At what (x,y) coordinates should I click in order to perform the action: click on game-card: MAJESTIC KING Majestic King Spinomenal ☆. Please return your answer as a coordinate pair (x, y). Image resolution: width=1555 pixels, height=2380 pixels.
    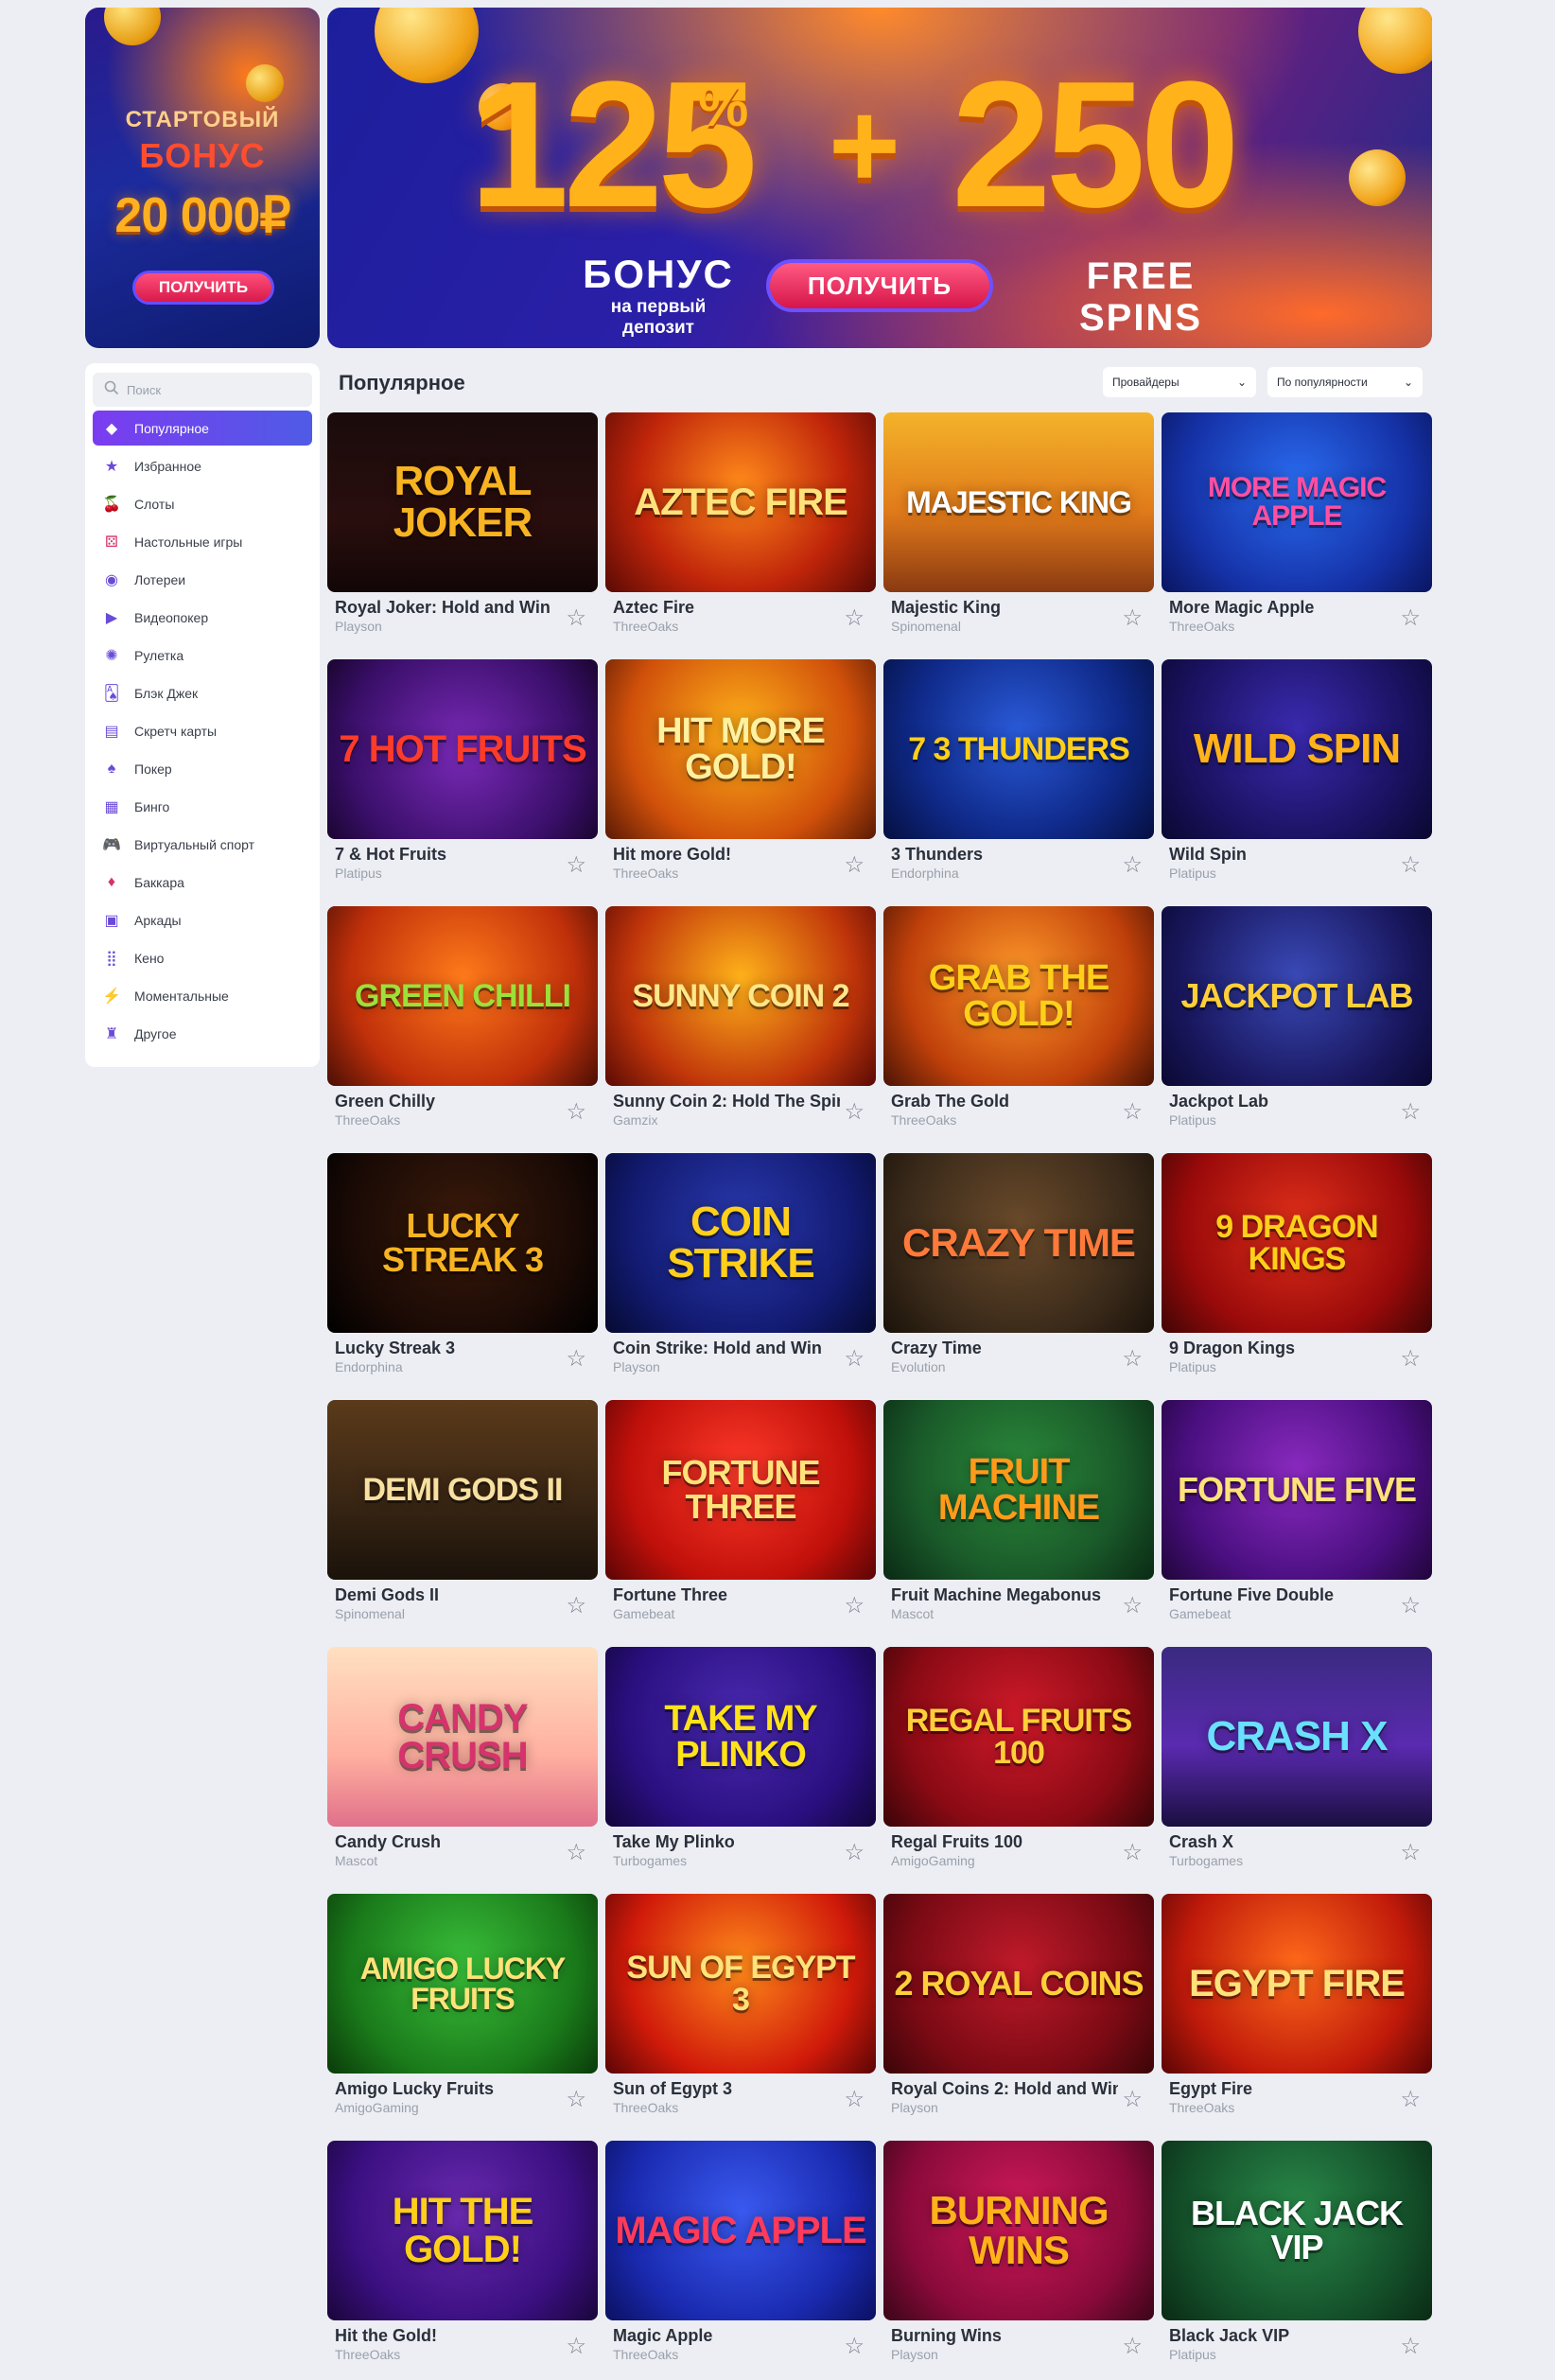
    Looking at the image, I should click on (1018, 533).